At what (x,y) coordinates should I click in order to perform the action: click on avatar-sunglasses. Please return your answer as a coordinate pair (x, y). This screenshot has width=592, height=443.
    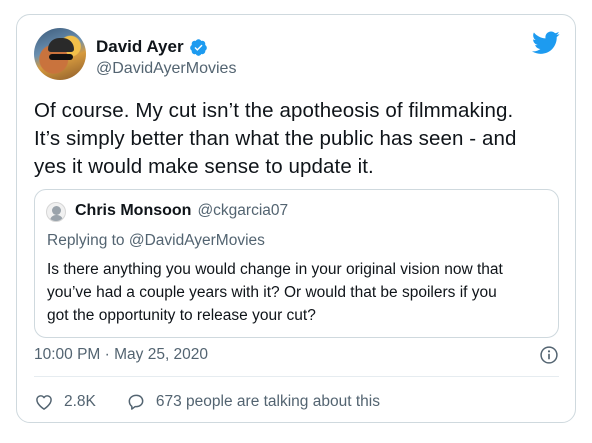
    Looking at the image, I should click on (61, 57).